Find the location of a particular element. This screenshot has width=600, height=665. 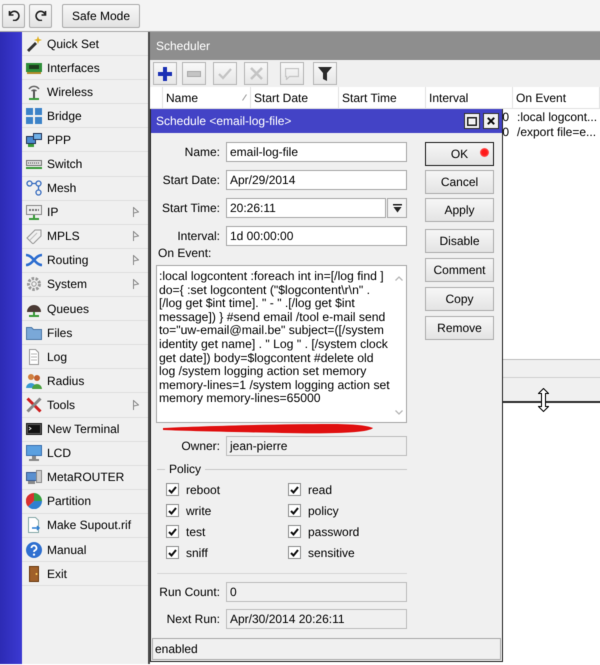

readonly-field: jean-pierre is located at coordinates (316, 446).